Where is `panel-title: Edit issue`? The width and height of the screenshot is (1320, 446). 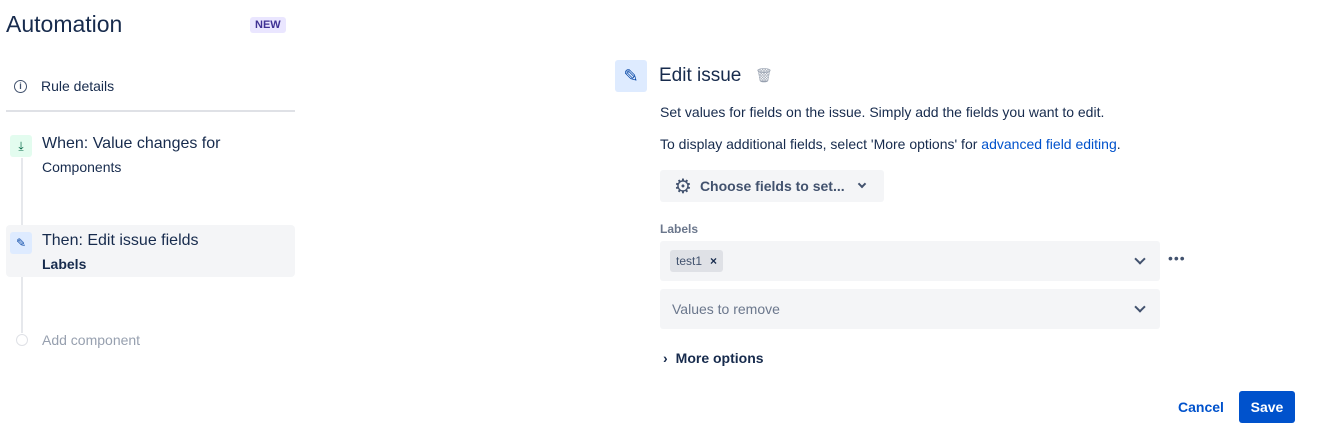 panel-title: Edit issue is located at coordinates (700, 75).